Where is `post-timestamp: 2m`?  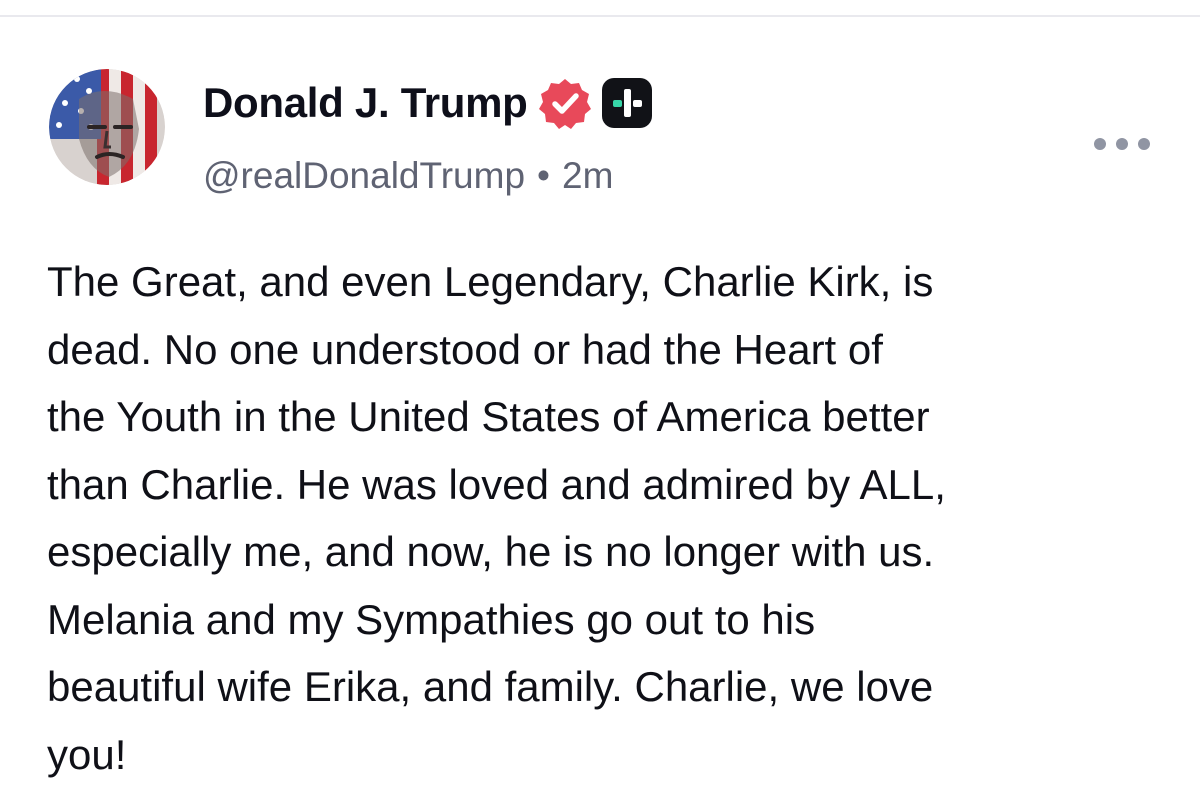 post-timestamp: 2m is located at coordinates (587, 176).